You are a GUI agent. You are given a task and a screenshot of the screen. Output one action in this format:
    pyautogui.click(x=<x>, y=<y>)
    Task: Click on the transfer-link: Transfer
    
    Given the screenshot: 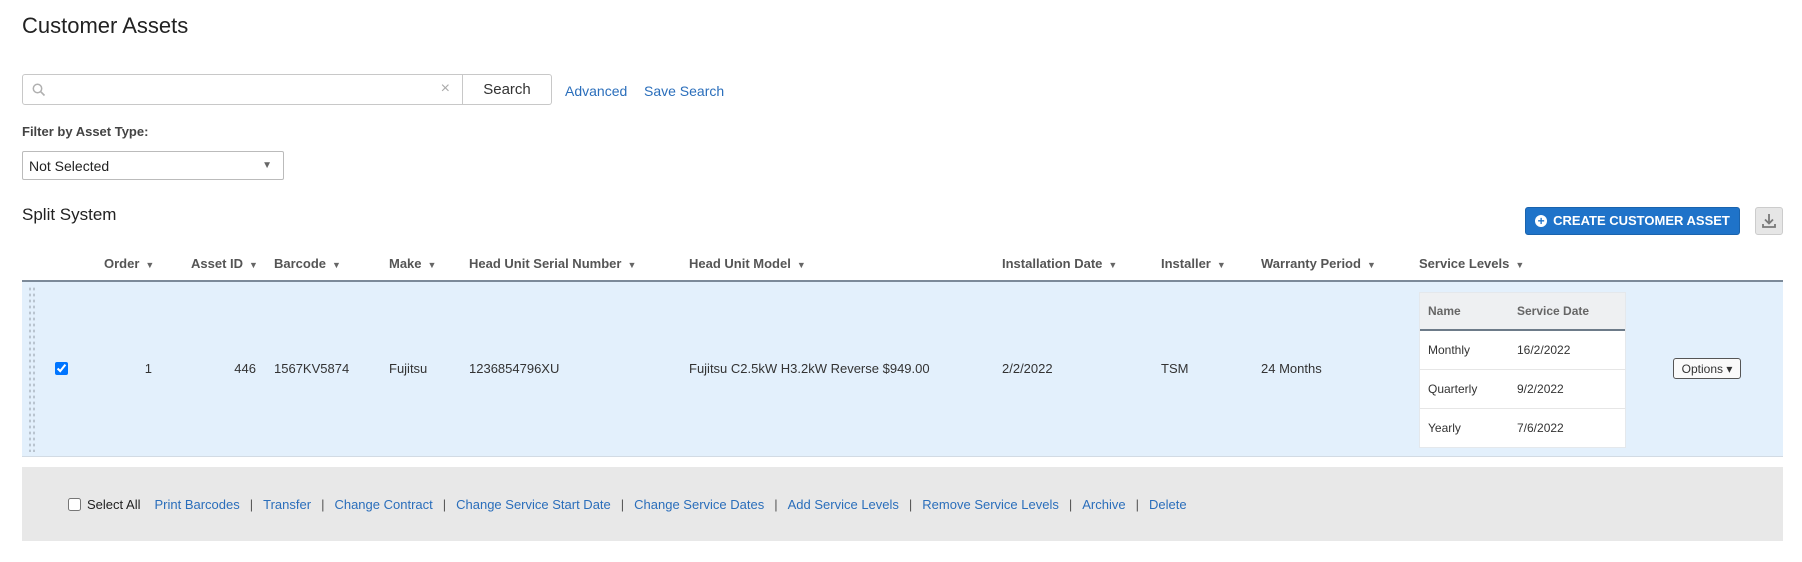 What is the action you would take?
    pyautogui.click(x=287, y=504)
    